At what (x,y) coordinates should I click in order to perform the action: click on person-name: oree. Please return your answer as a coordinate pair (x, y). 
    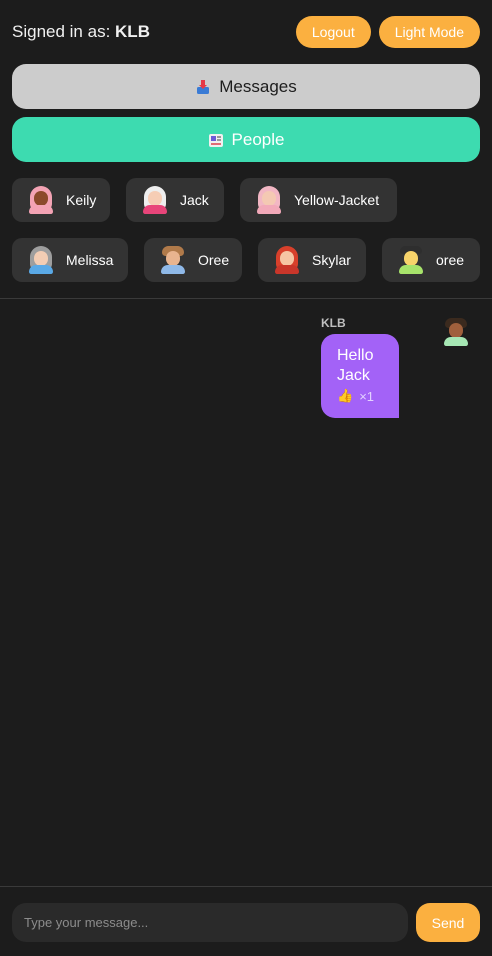
    Looking at the image, I should click on (450, 260).